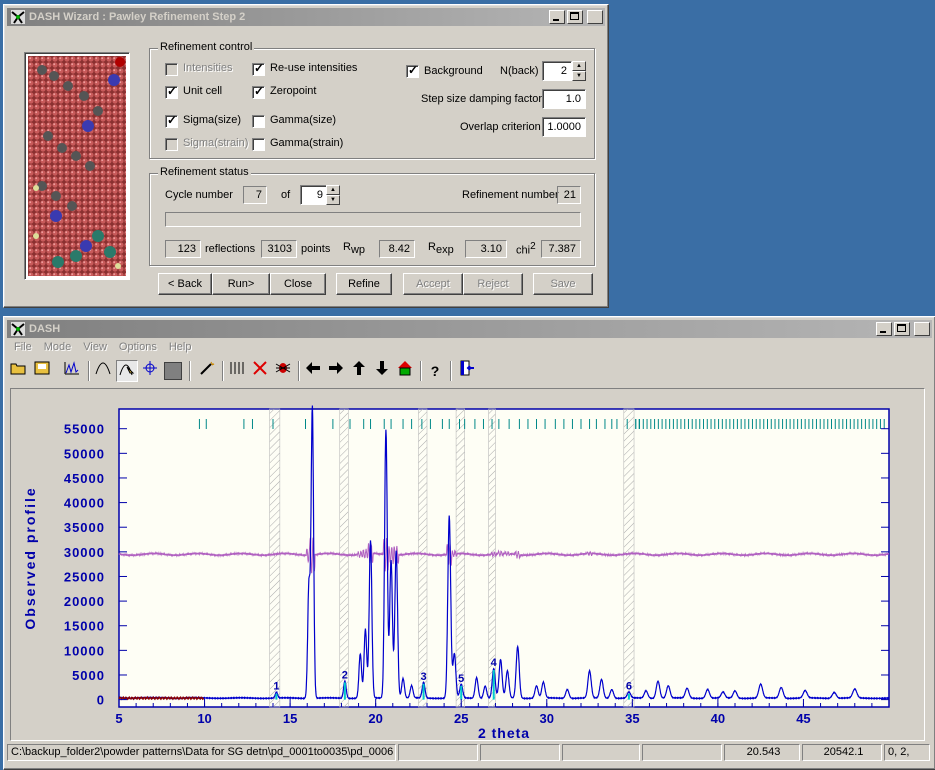  I want to click on reflections-label: reflections, so click(230, 249).